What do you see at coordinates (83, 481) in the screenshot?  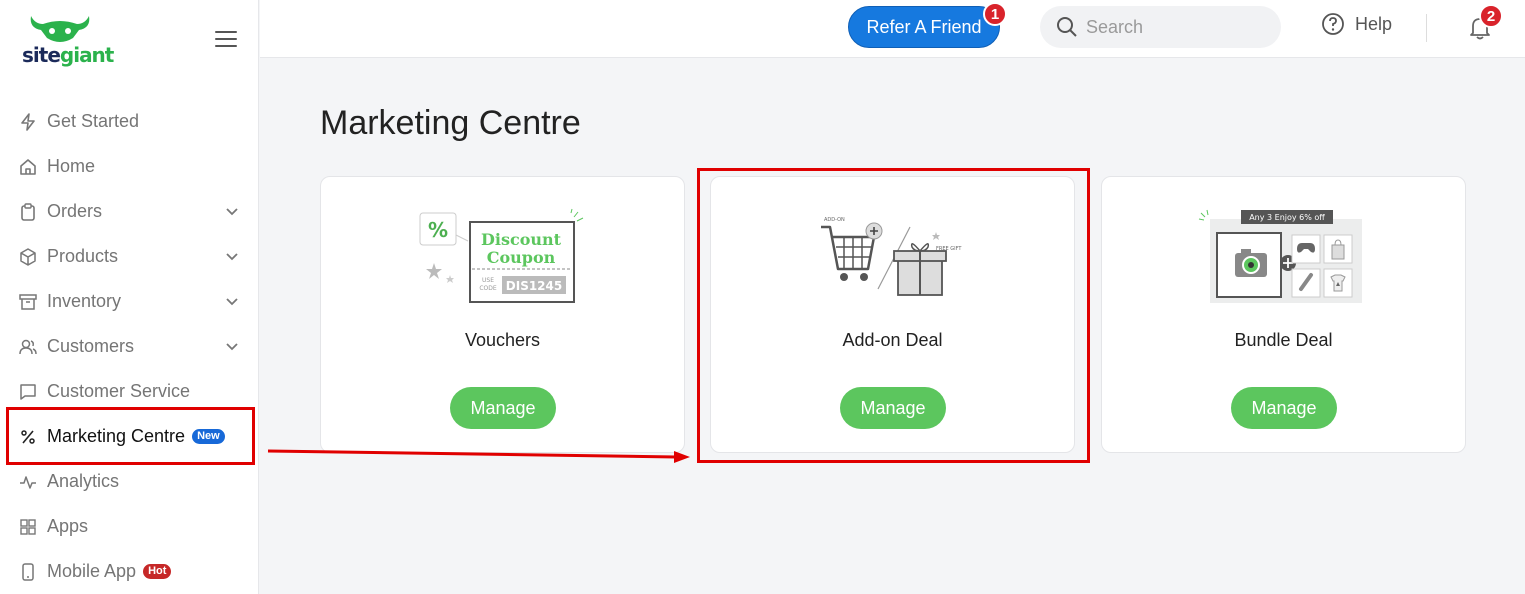 I see `sidebar-item-label: Analytics` at bounding box center [83, 481].